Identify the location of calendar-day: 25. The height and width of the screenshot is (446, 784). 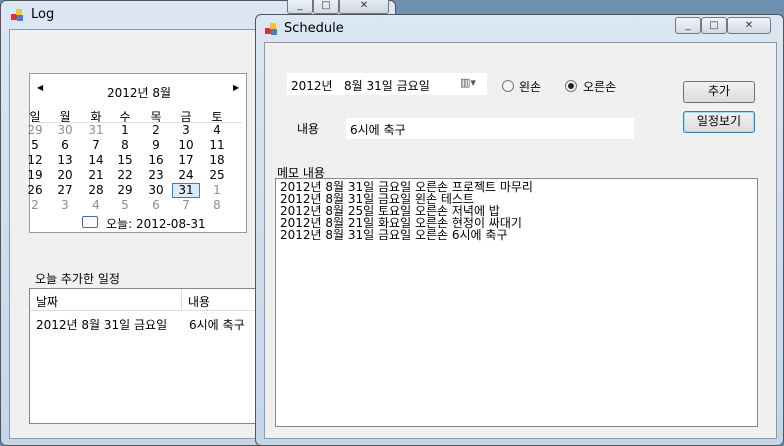
(217, 175).